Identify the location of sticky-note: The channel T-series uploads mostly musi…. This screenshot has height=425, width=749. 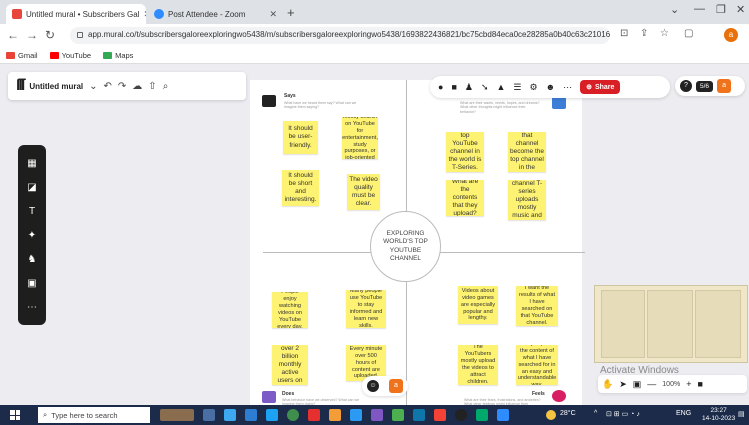
(527, 200).